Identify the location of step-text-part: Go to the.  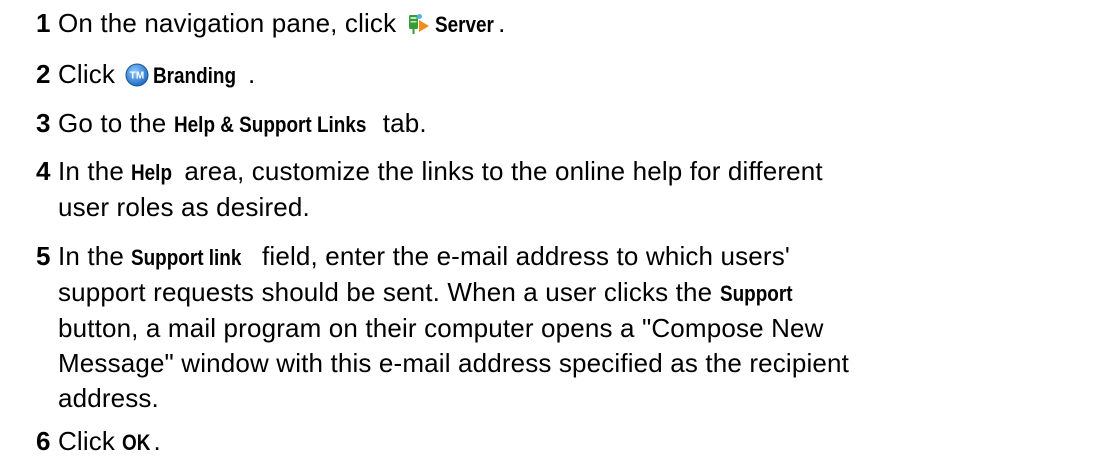
(116, 123).